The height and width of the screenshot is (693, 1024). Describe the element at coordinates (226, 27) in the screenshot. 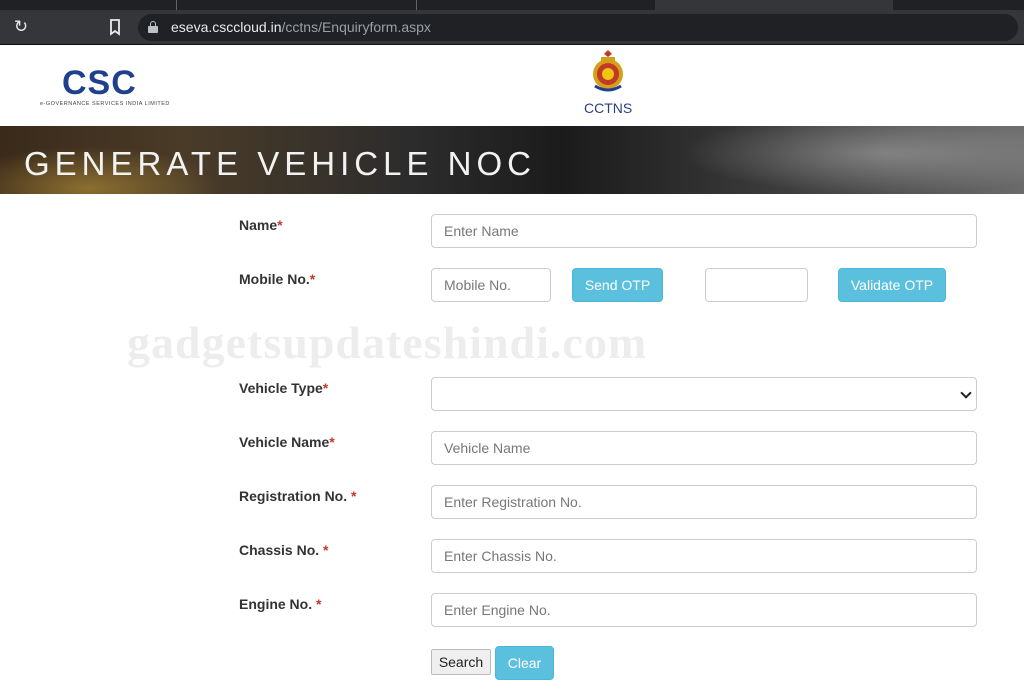

I see `url-host: eseva.csccloud.in` at that location.